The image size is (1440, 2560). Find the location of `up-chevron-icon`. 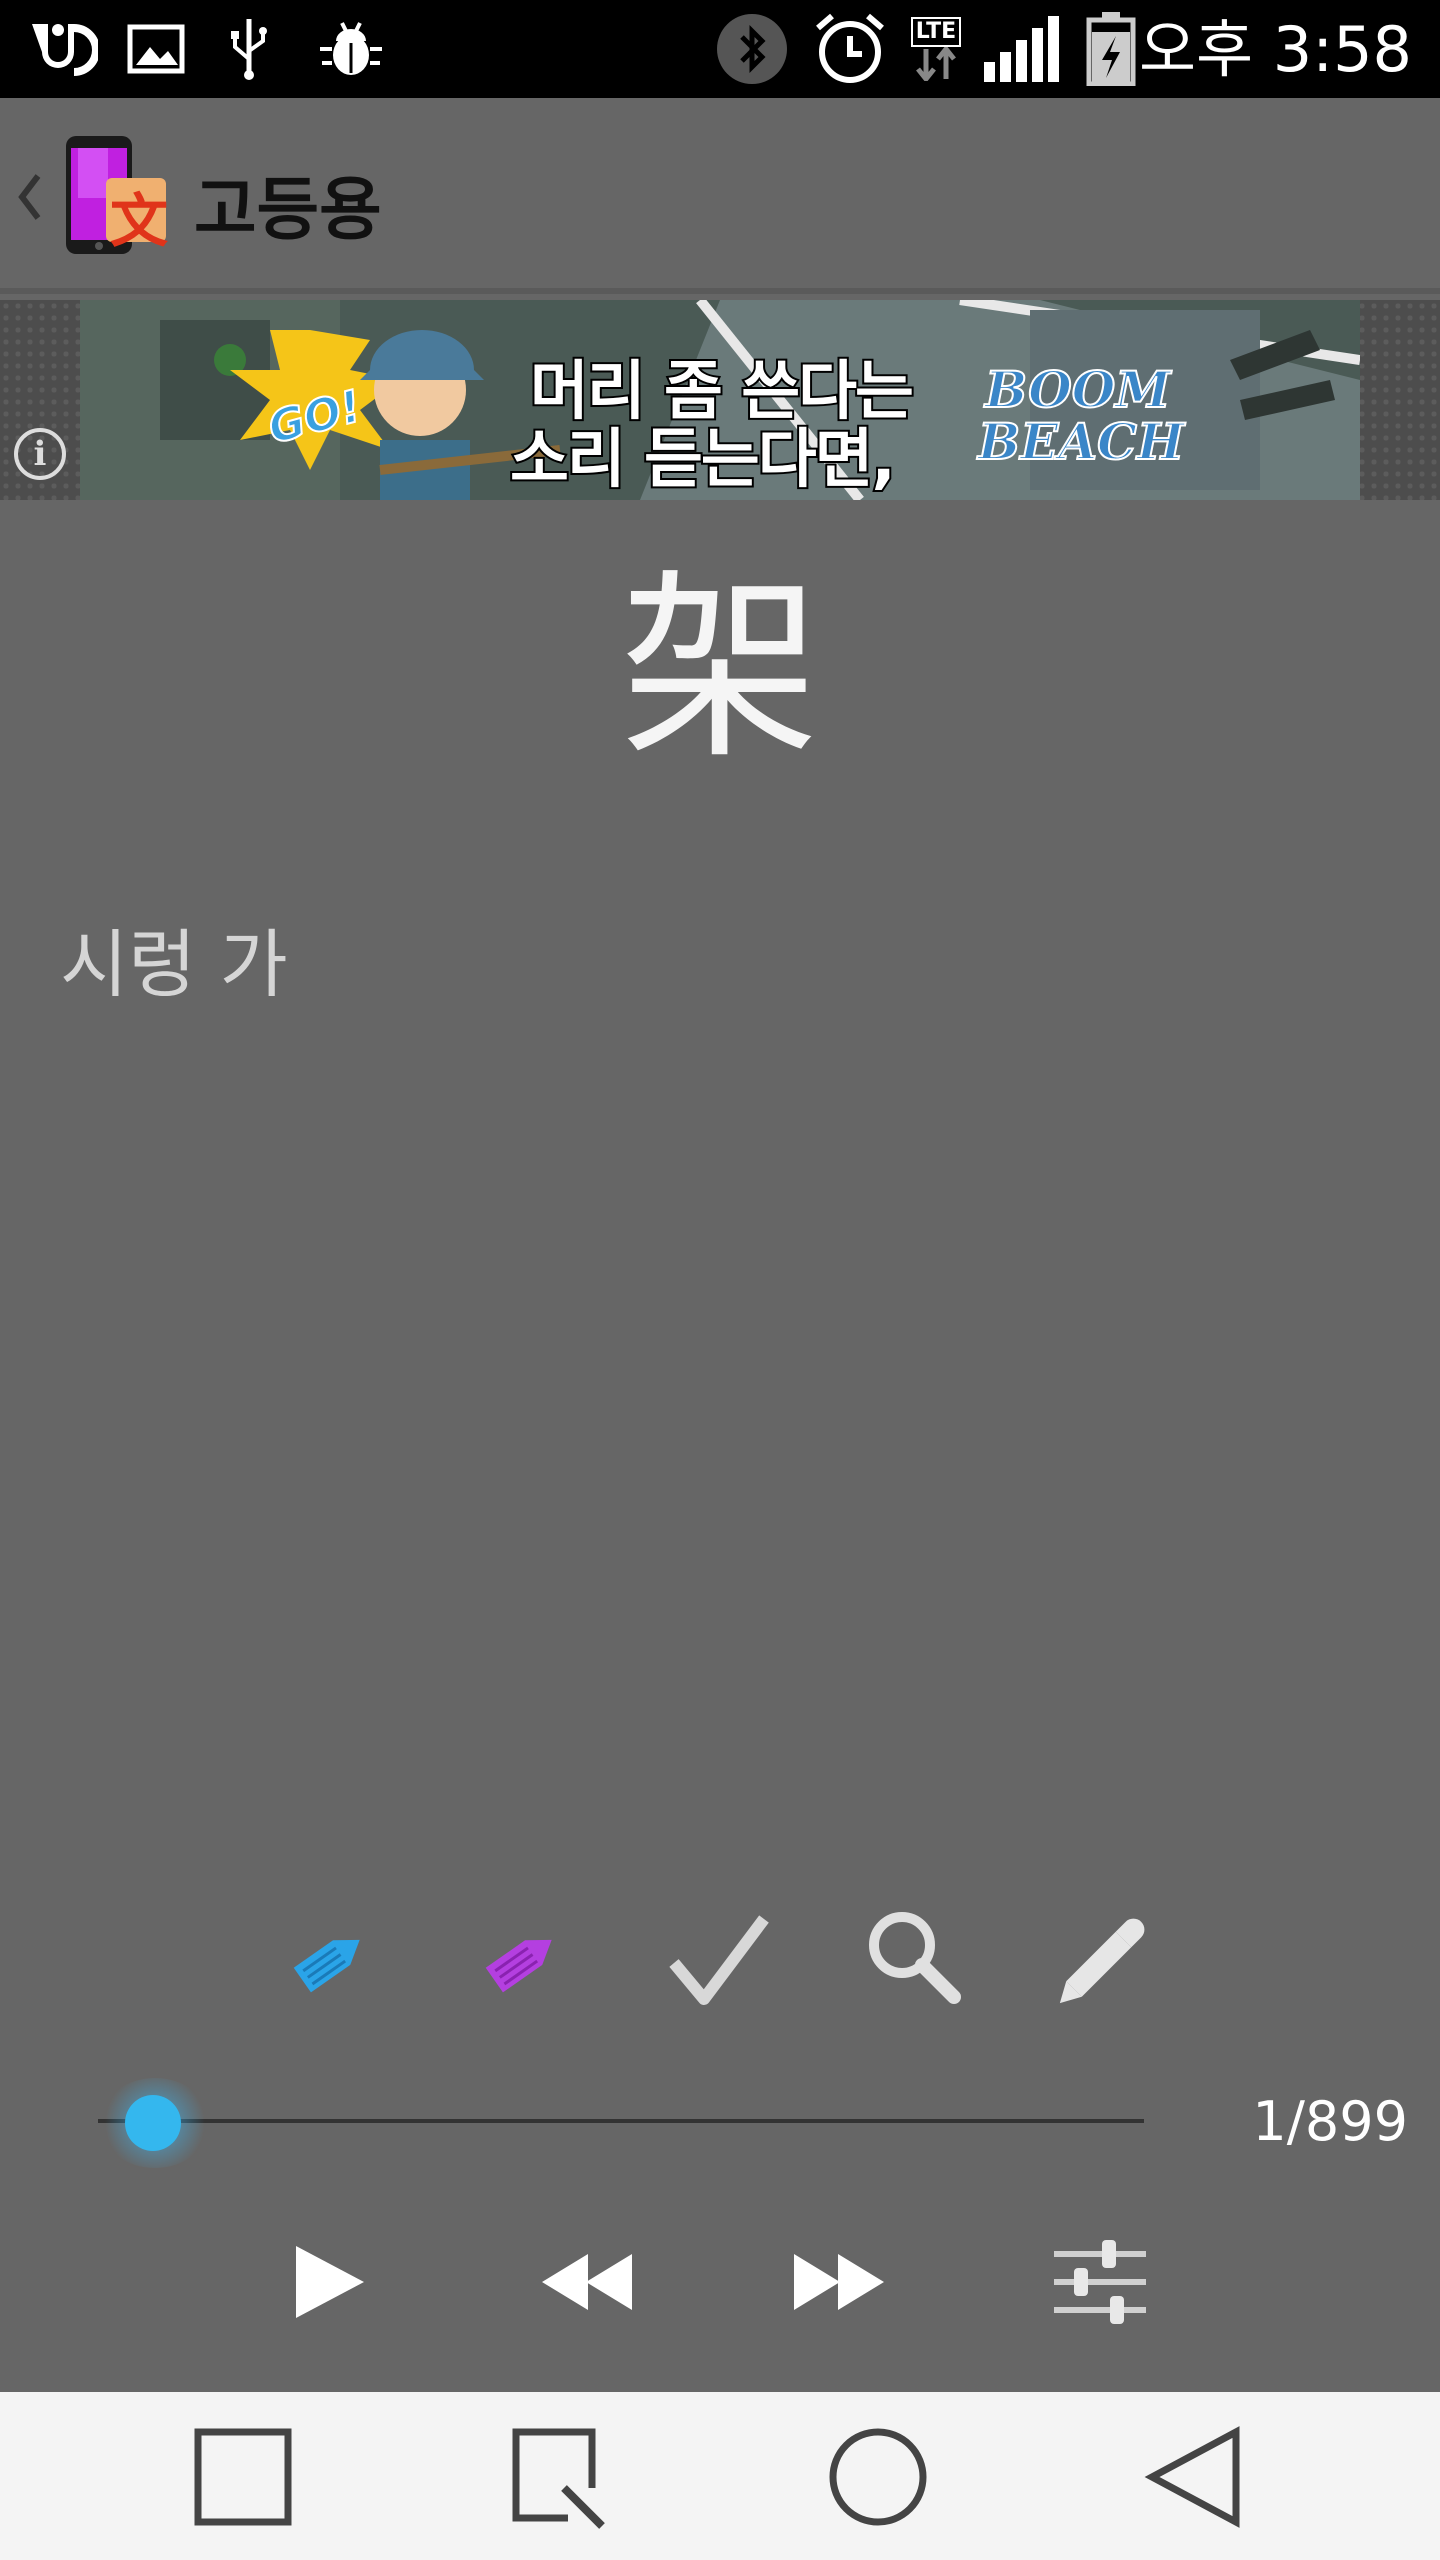

up-chevron-icon is located at coordinates (29, 197).